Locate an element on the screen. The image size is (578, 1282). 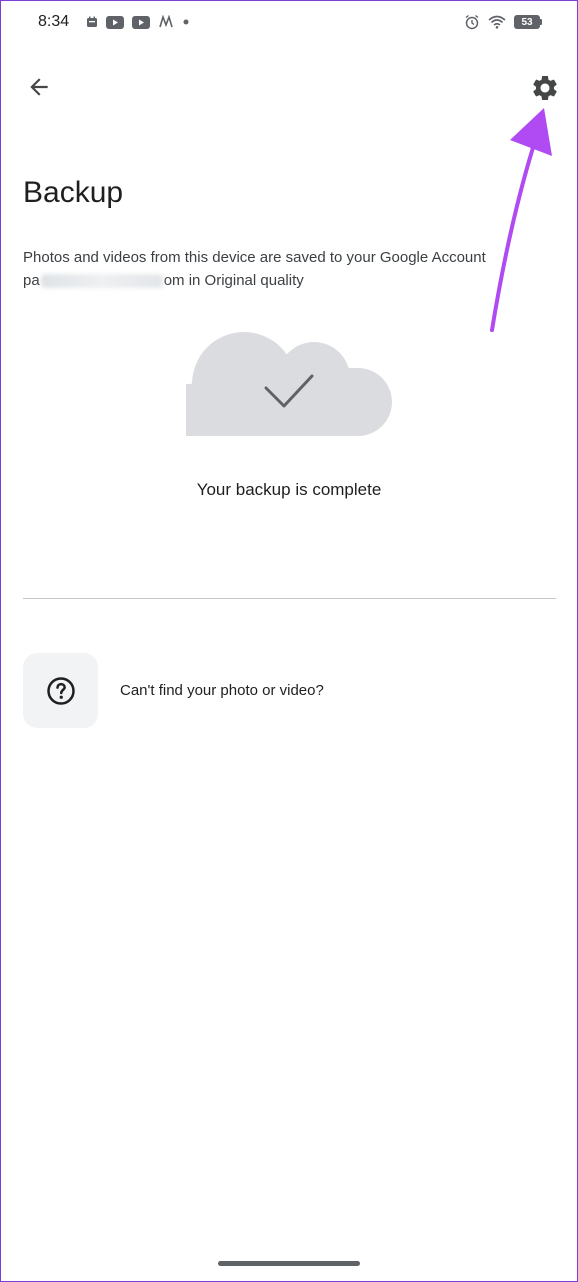
battery-icon: 53 is located at coordinates (528, 22).